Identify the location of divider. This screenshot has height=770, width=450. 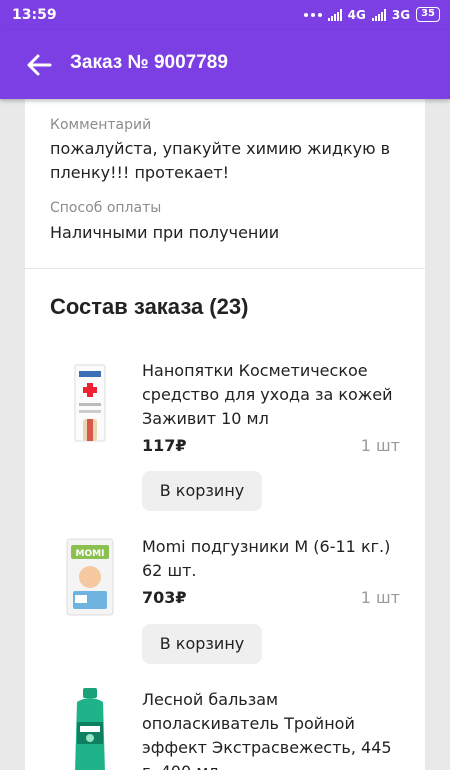
(225, 268).